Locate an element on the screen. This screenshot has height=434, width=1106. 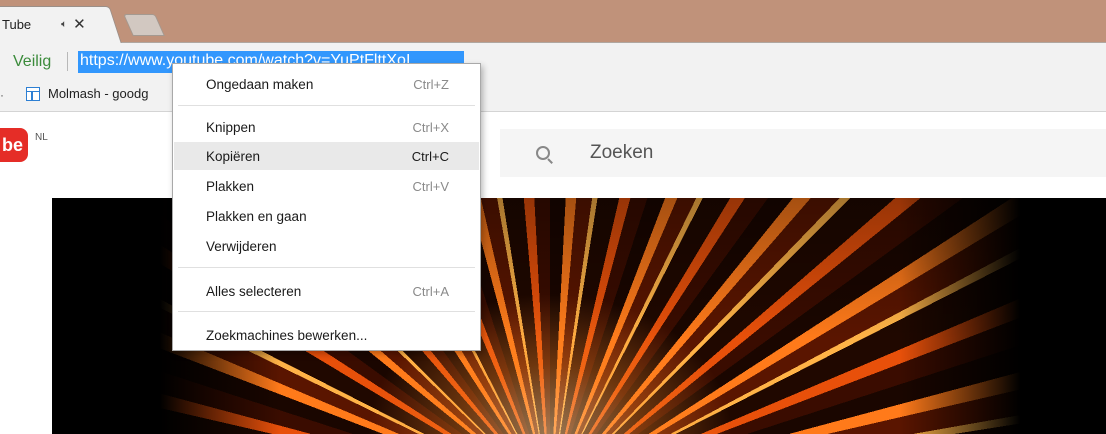
page-icon is located at coordinates (33, 93).